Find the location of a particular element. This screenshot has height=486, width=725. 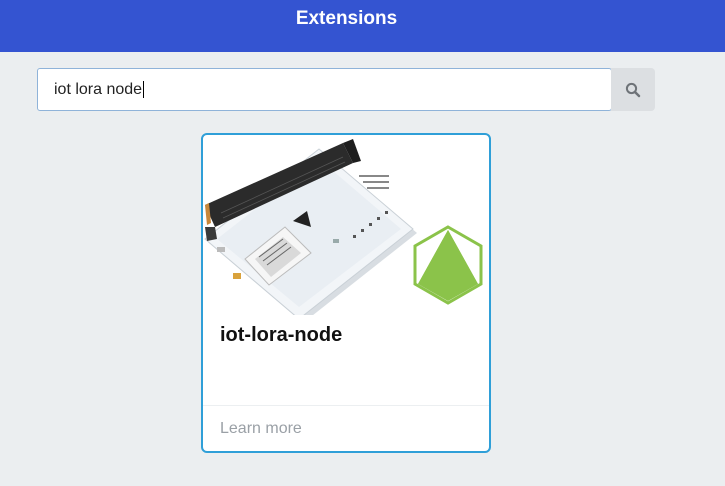

extension-title: iot-lora-node is located at coordinates (281, 335).